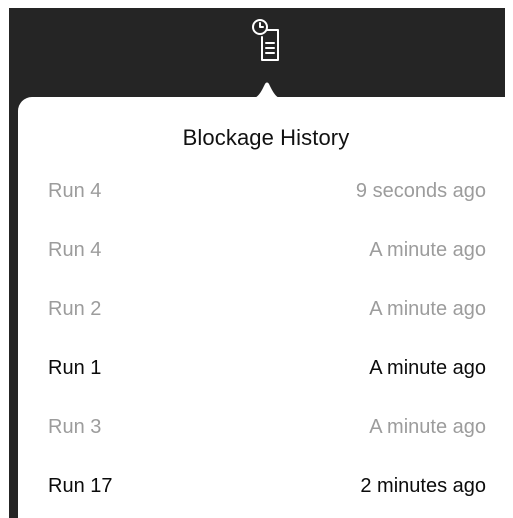  What do you see at coordinates (75, 427) in the screenshot?
I see `run-name: Run 3` at bounding box center [75, 427].